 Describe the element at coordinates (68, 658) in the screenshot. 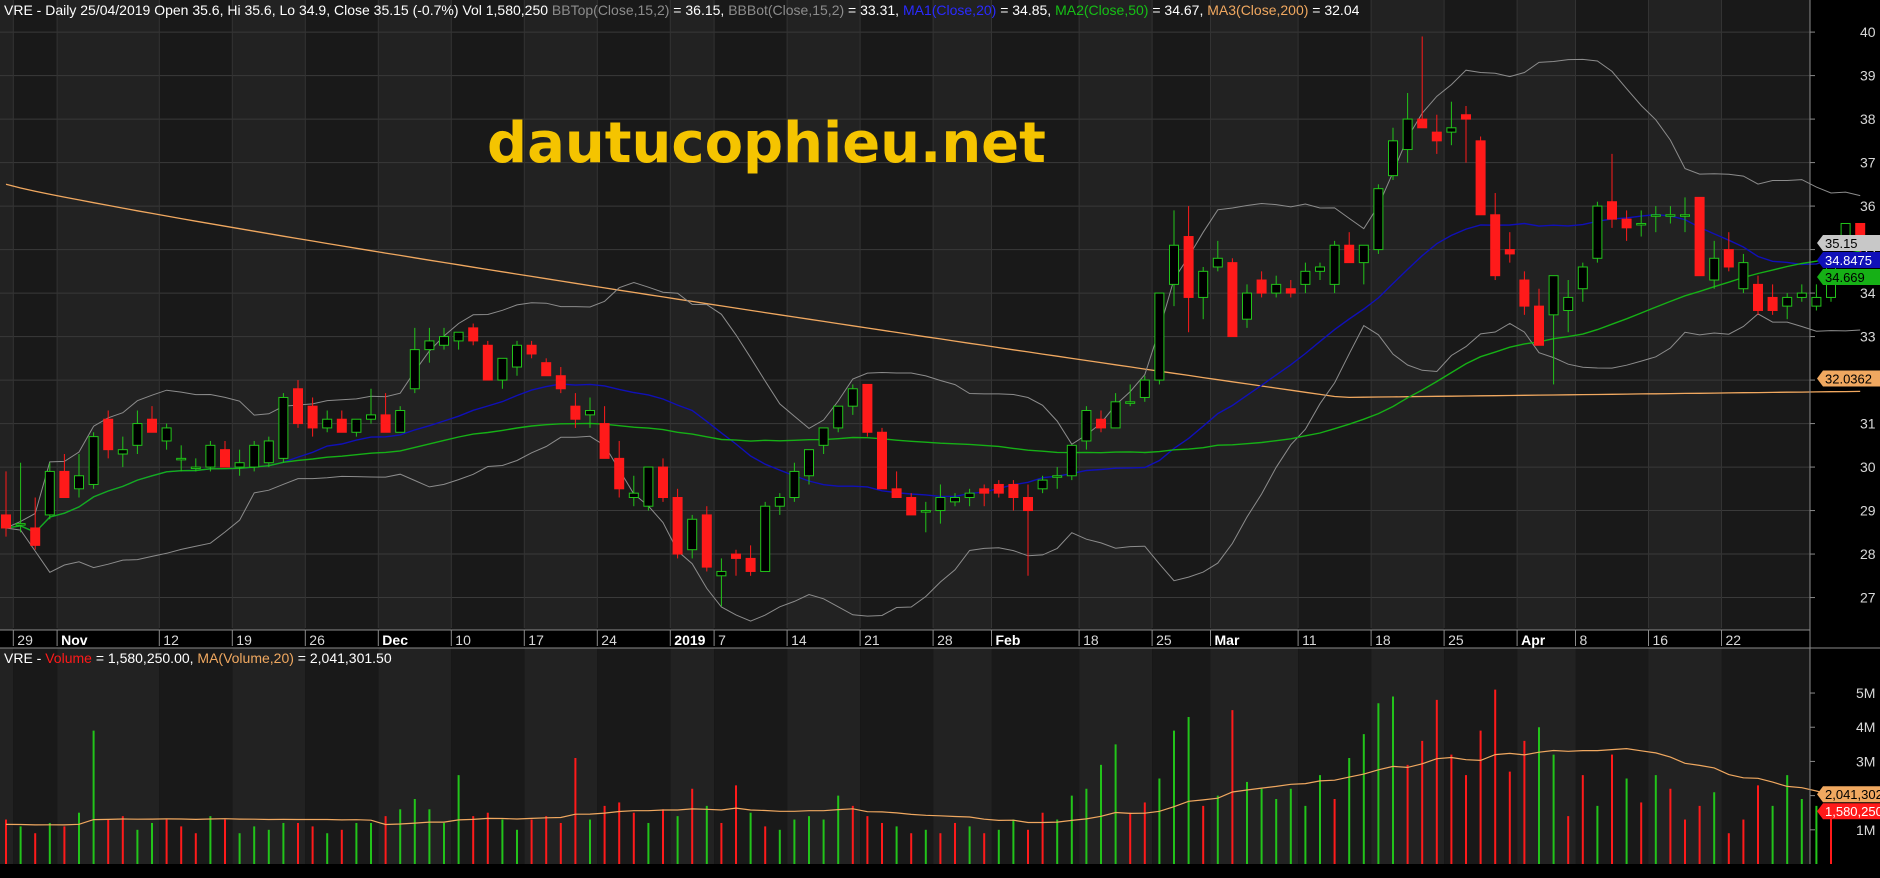

I see `volume-header-name: Volume` at that location.